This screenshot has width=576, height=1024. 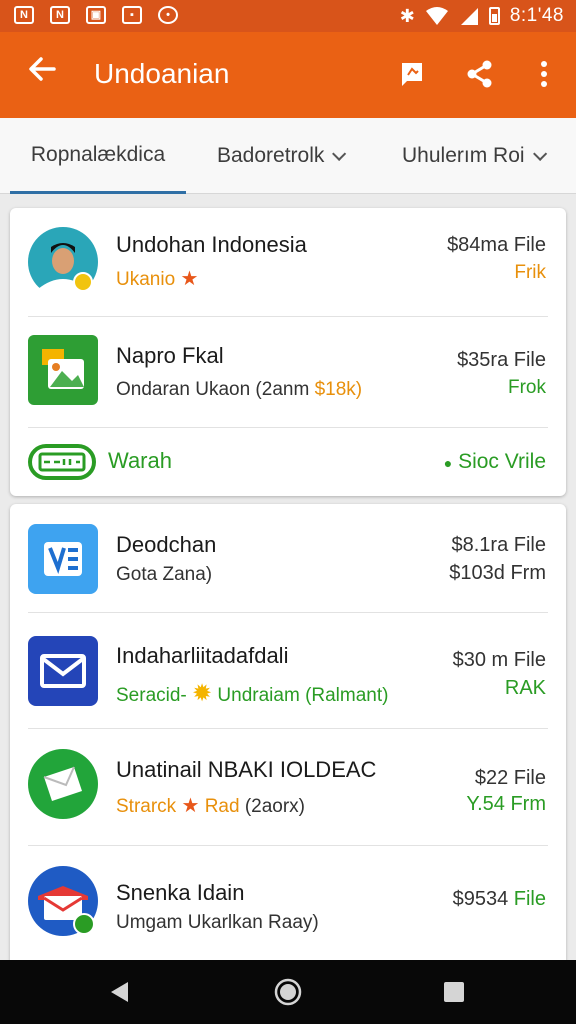 I want to click on document-app-icon, so click(x=63, y=559).